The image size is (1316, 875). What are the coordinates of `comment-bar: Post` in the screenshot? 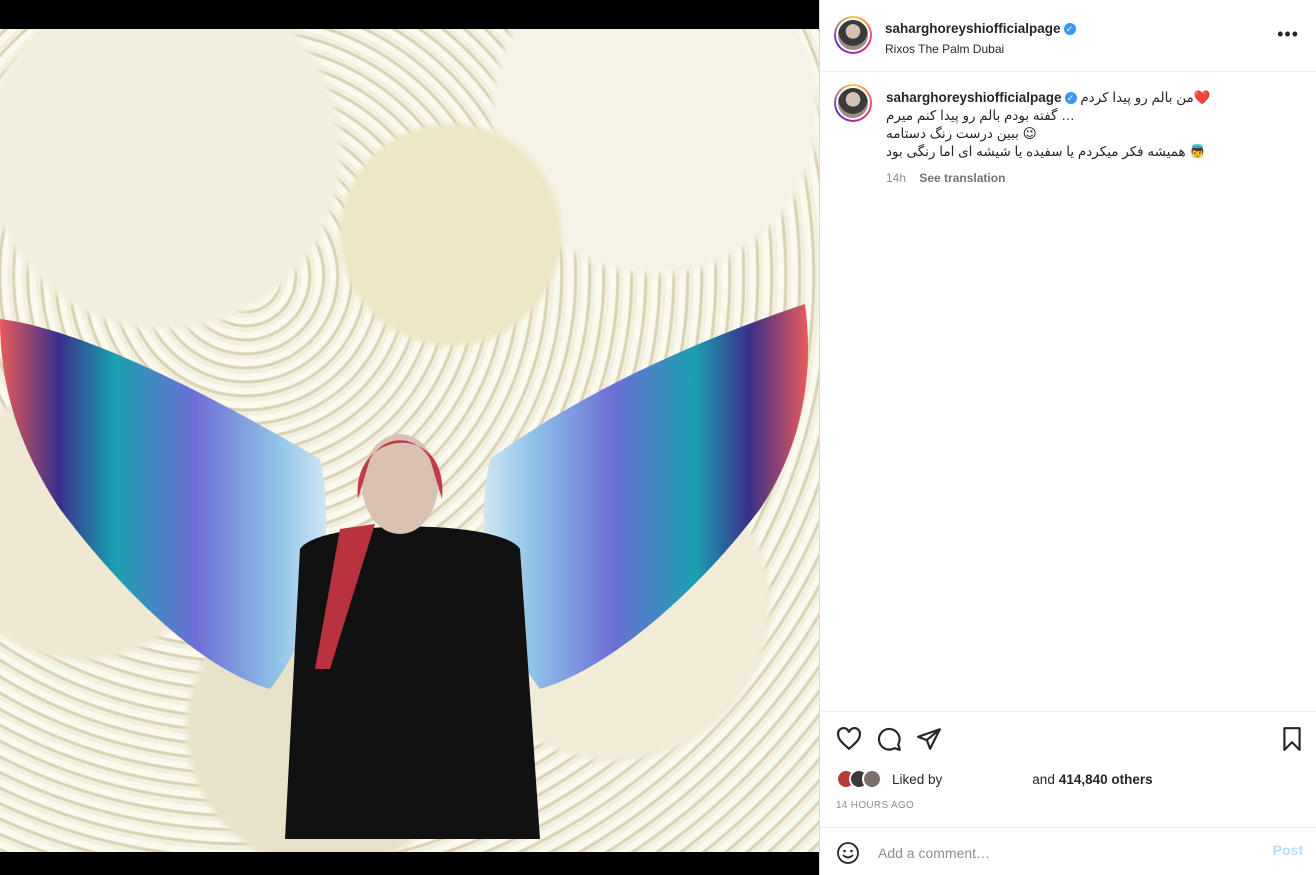 It's located at (1068, 851).